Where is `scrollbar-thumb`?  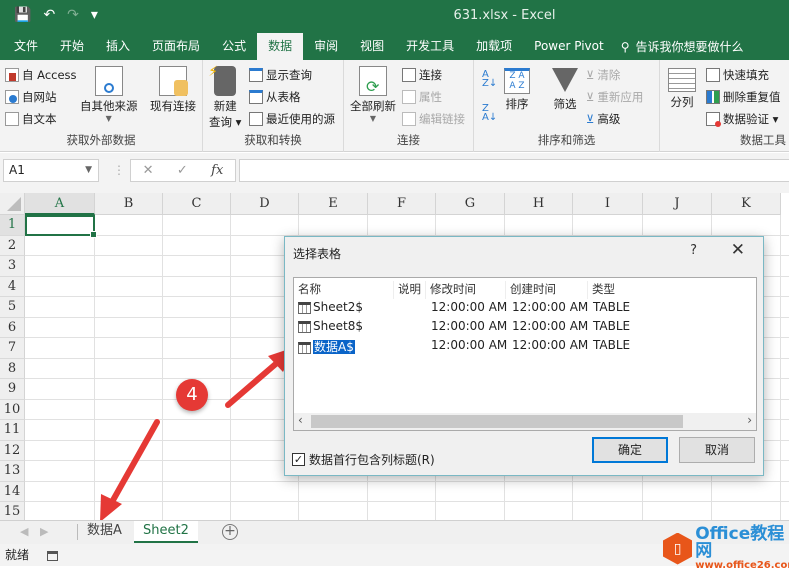
scrollbar-thumb is located at coordinates (497, 421).